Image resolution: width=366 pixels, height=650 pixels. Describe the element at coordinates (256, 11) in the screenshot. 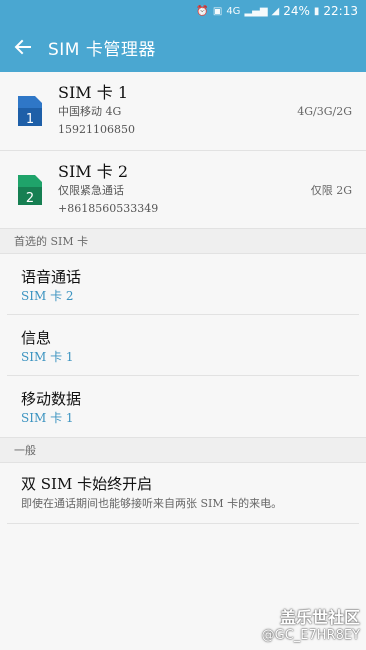

I see `signal-icon: ▂▄▆` at that location.